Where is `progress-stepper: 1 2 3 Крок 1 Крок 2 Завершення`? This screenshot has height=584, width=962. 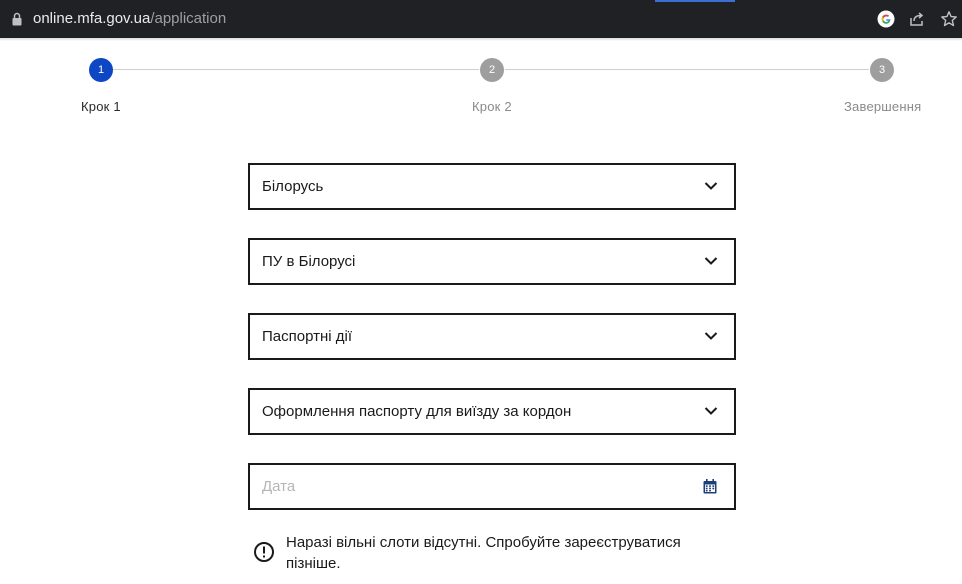
progress-stepper: 1 2 3 Крок 1 Крок 2 Завершення is located at coordinates (481, 89).